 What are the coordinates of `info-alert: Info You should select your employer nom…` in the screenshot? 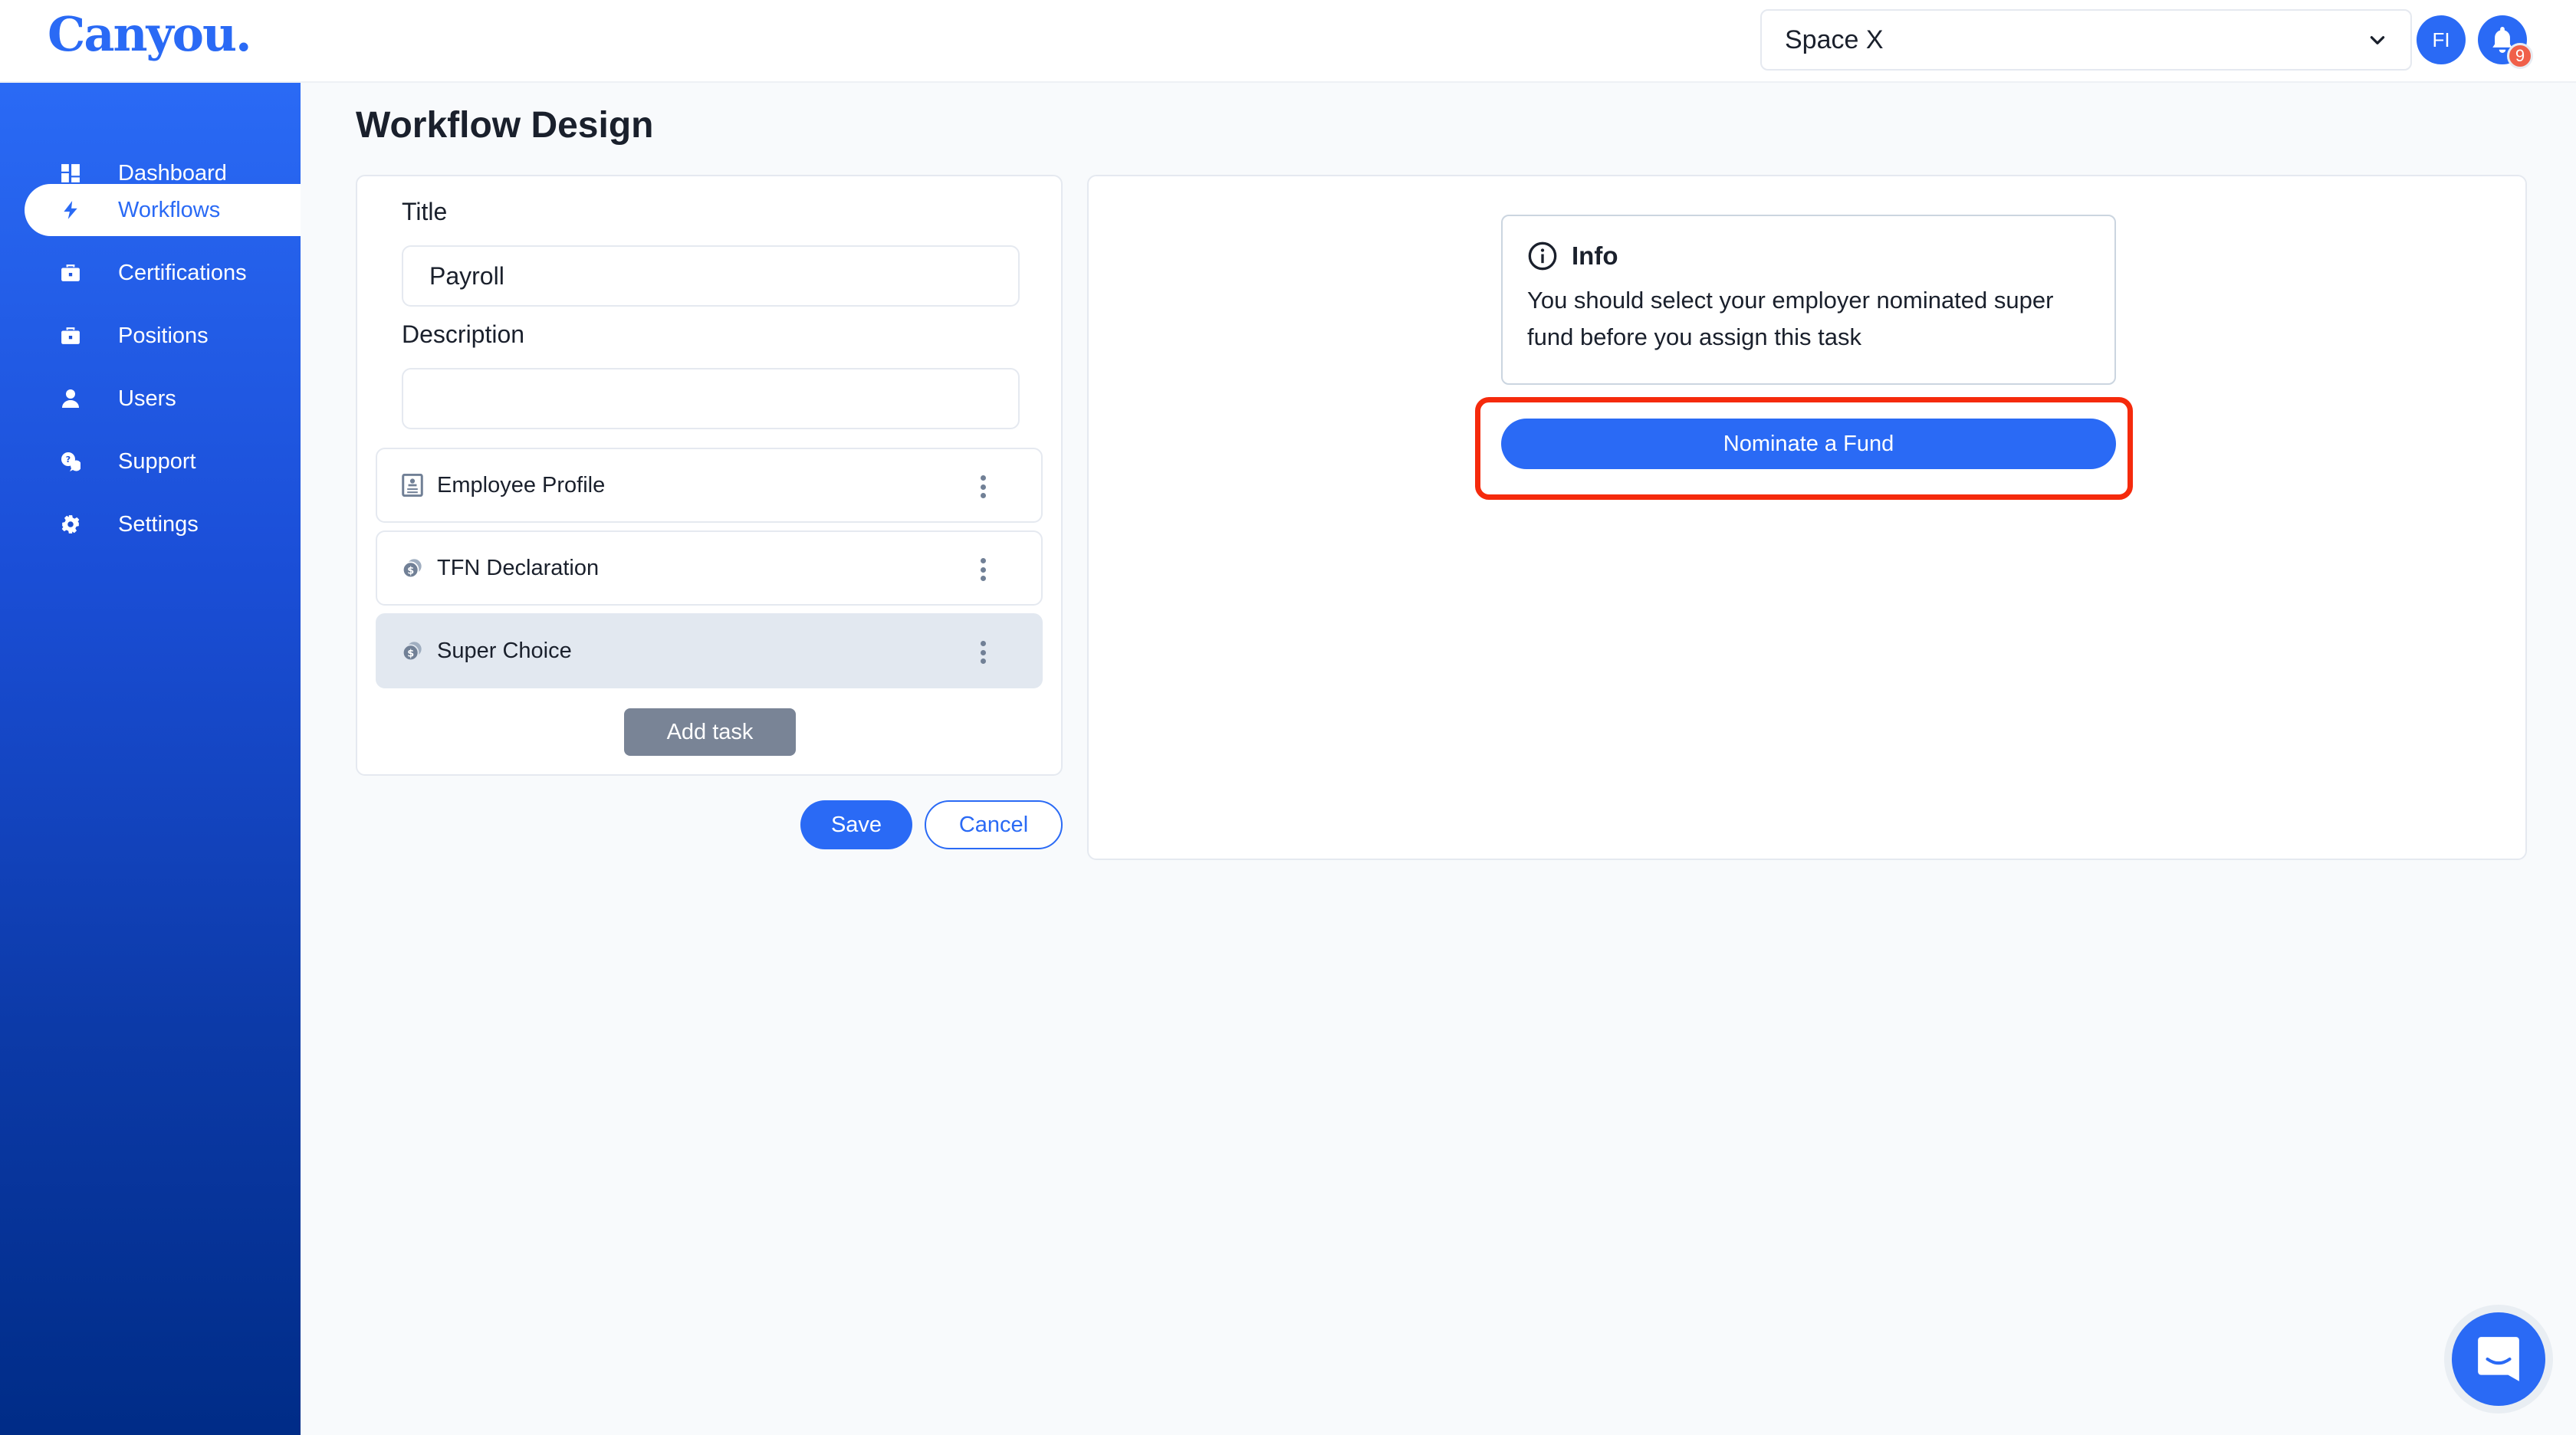 It's located at (1809, 300).